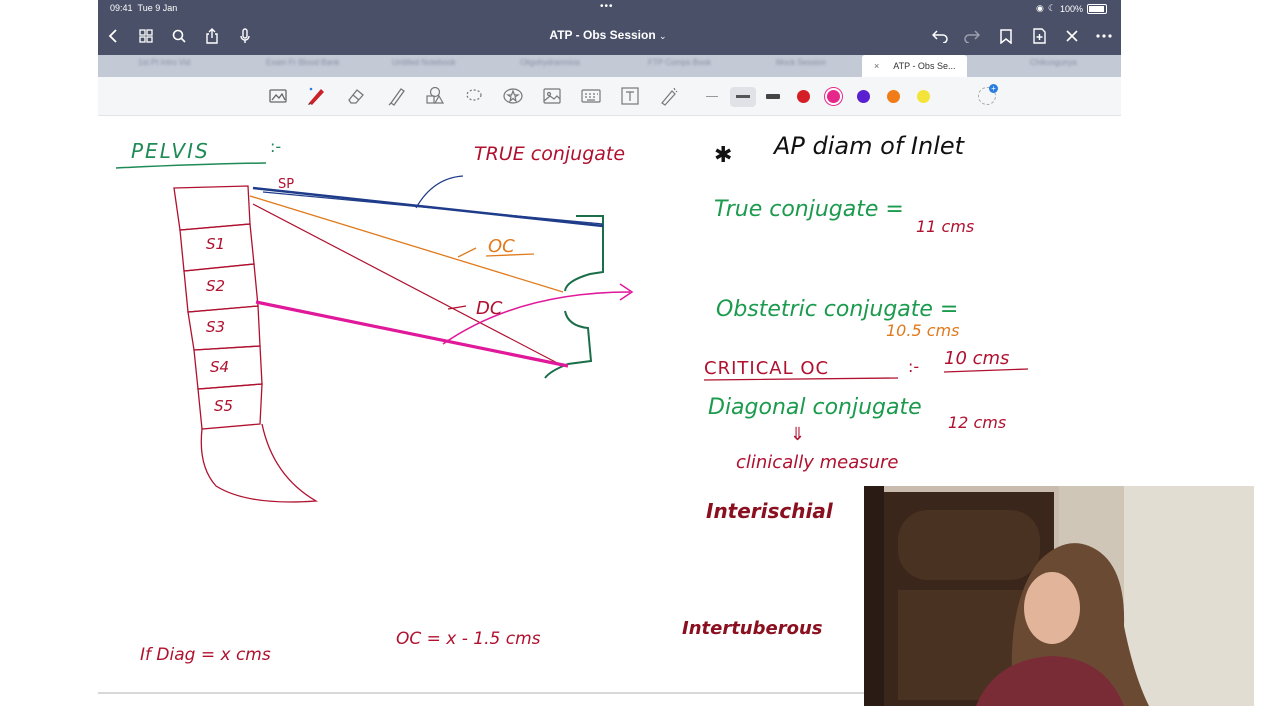 This screenshot has width=1280, height=720. Describe the element at coordinates (552, 96) in the screenshot. I see `image-icon` at that location.